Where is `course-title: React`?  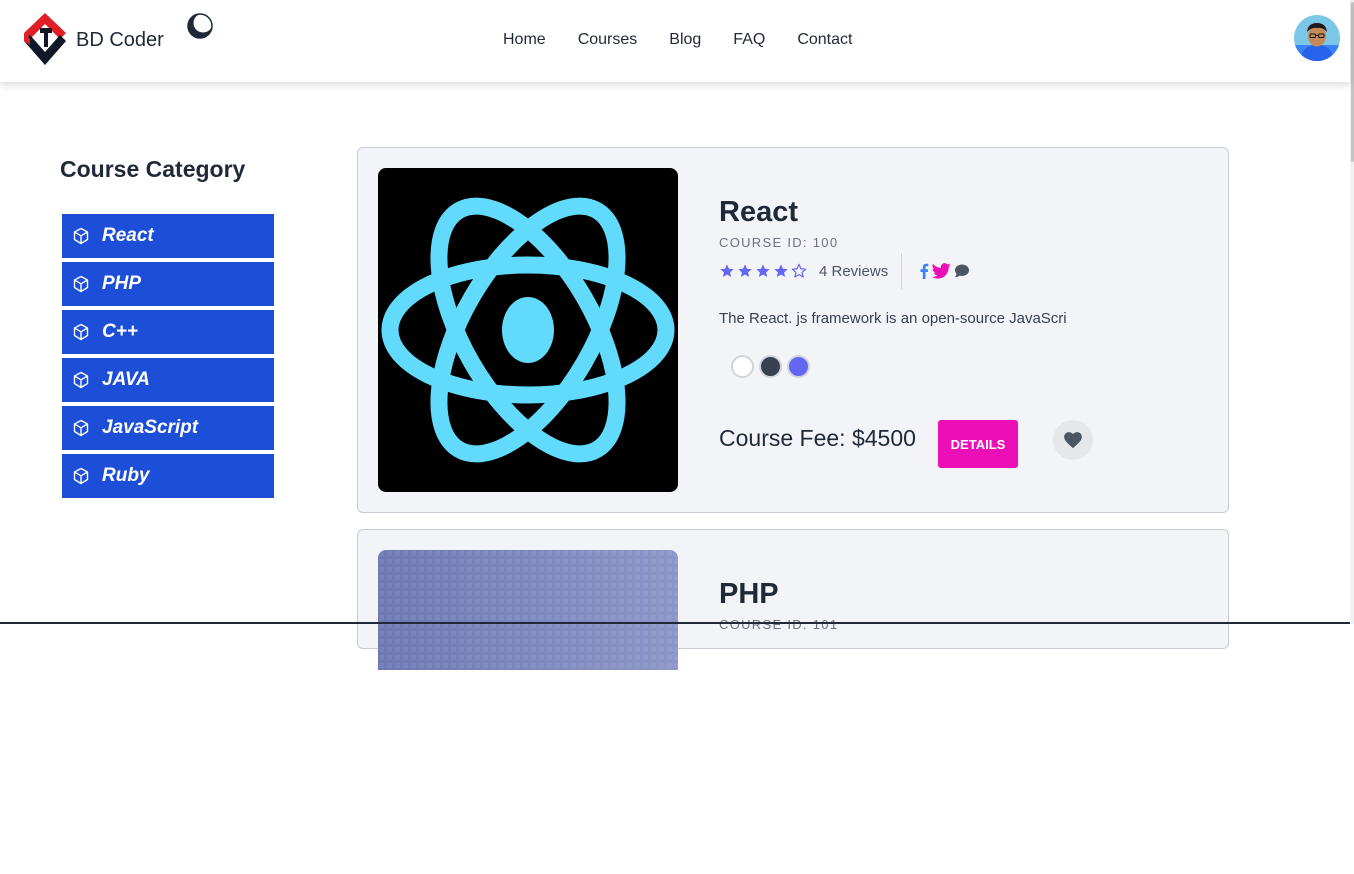
course-title: React is located at coordinates (758, 212).